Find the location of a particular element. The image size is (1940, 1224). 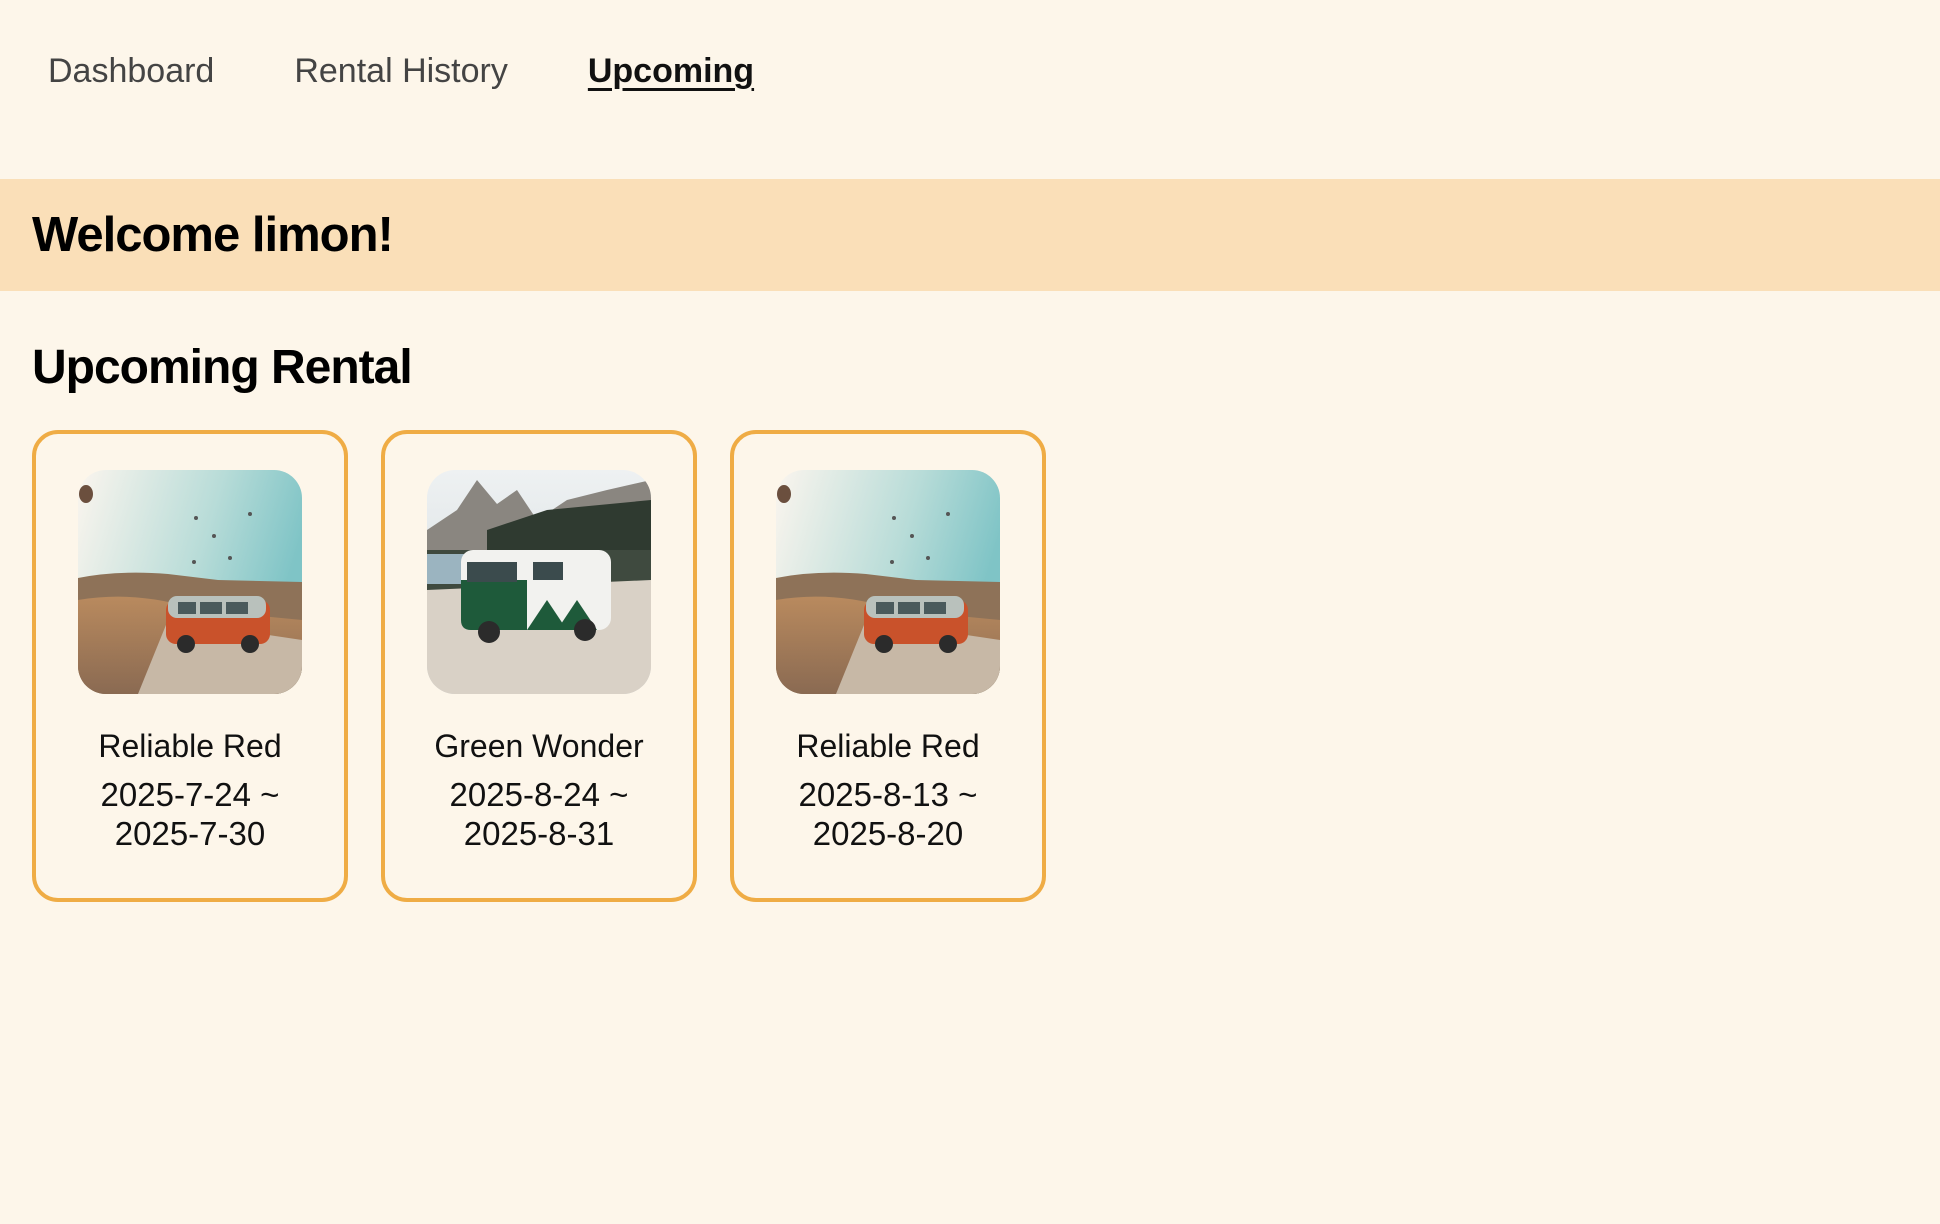

rental-card: Reliable Red 2025-8-13 ~ 2025-8-20 is located at coordinates (888, 666).